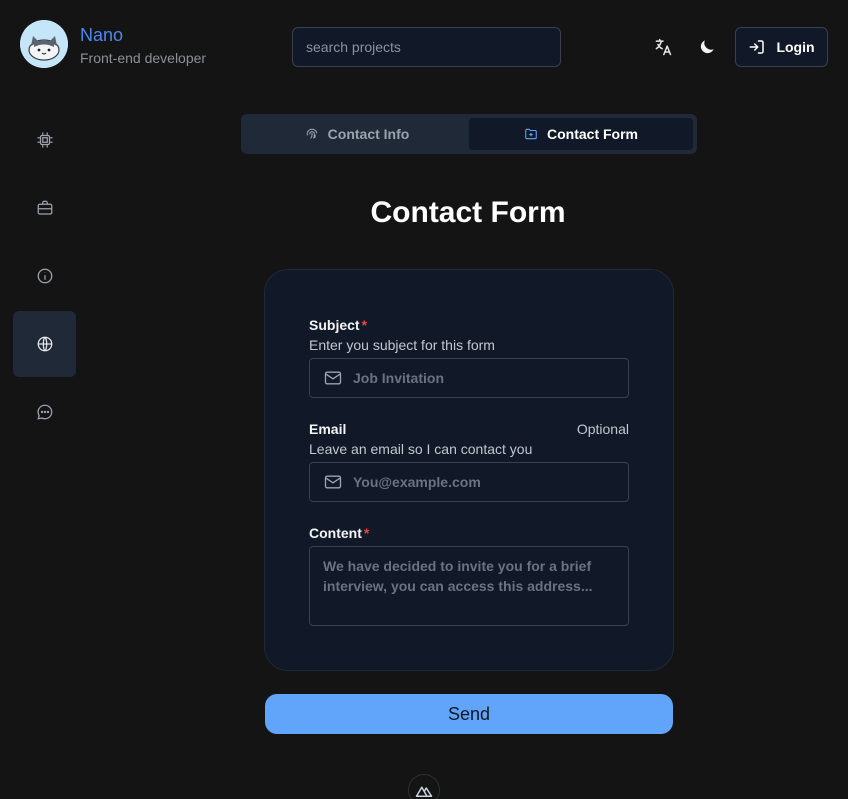  What do you see at coordinates (334, 325) in the screenshot?
I see `subject-label-text: Subject` at bounding box center [334, 325].